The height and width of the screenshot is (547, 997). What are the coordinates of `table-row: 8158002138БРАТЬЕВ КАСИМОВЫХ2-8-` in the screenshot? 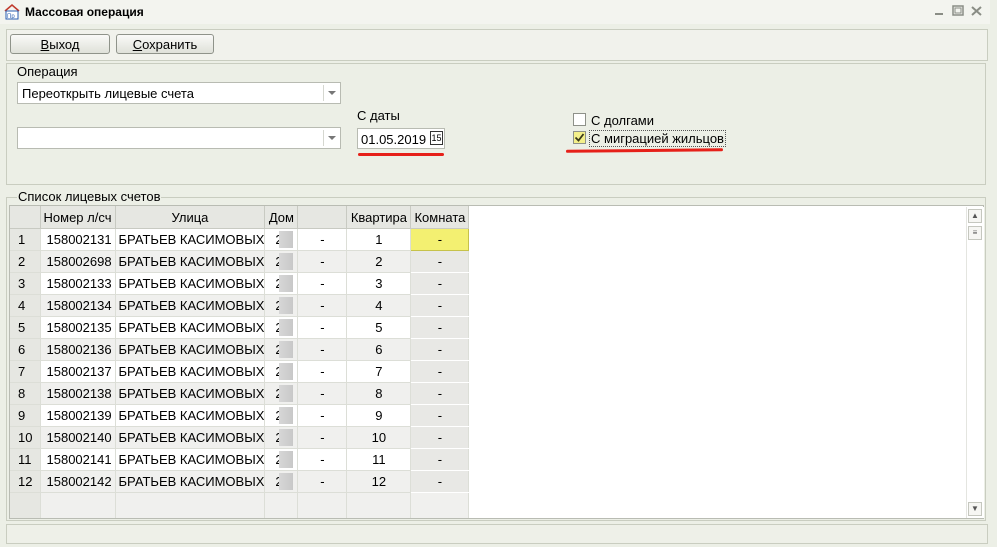 It's located at (240, 393).